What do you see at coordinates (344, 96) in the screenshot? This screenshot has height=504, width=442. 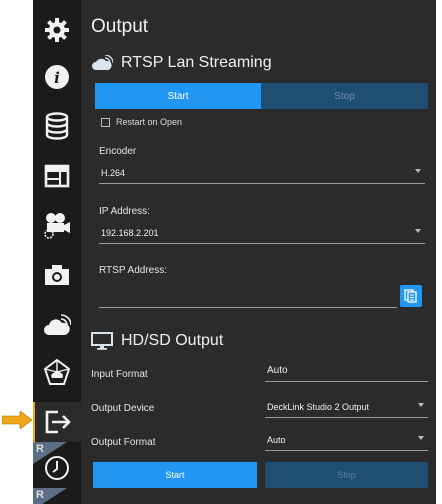 I see `rtsp-stop-button: Stop` at bounding box center [344, 96].